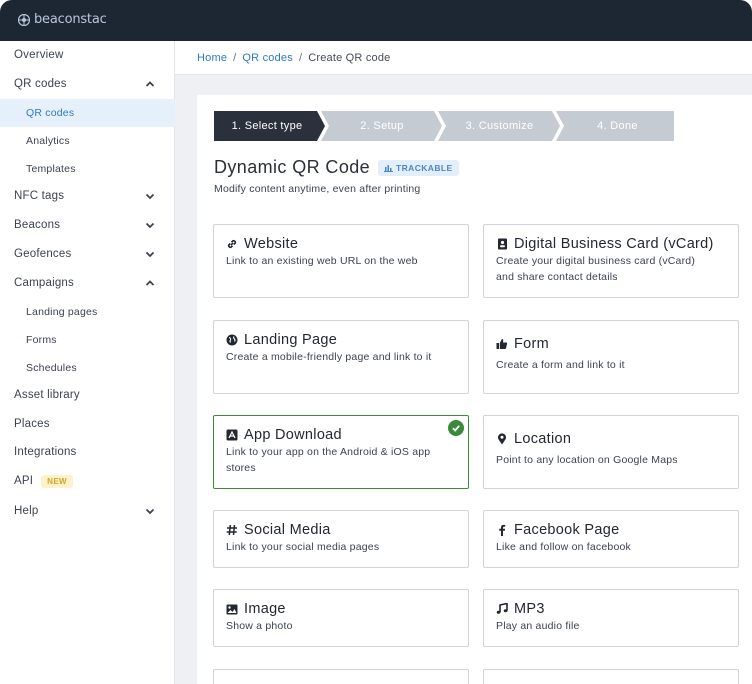 This screenshot has width=752, height=684. What do you see at coordinates (87, 225) in the screenshot?
I see `sidebar-item-beacons: Beacons` at bounding box center [87, 225].